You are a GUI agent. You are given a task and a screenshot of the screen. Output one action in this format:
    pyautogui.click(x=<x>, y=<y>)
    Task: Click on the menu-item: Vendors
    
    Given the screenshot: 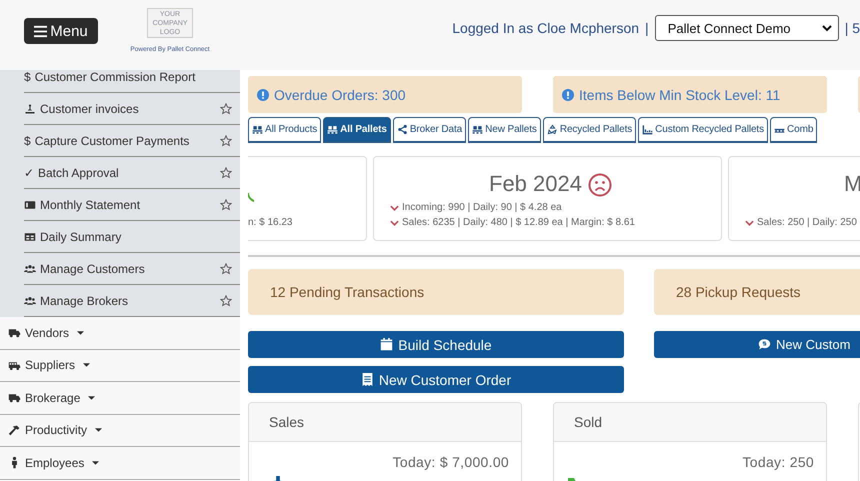 What is the action you would take?
    pyautogui.click(x=120, y=333)
    